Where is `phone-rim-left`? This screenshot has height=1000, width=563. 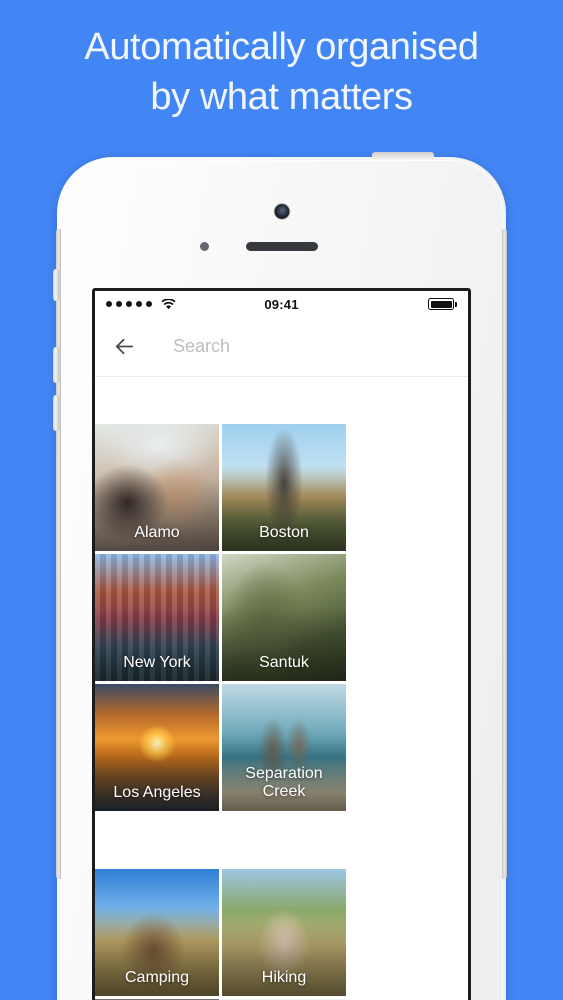
phone-rim-left is located at coordinates (58, 554).